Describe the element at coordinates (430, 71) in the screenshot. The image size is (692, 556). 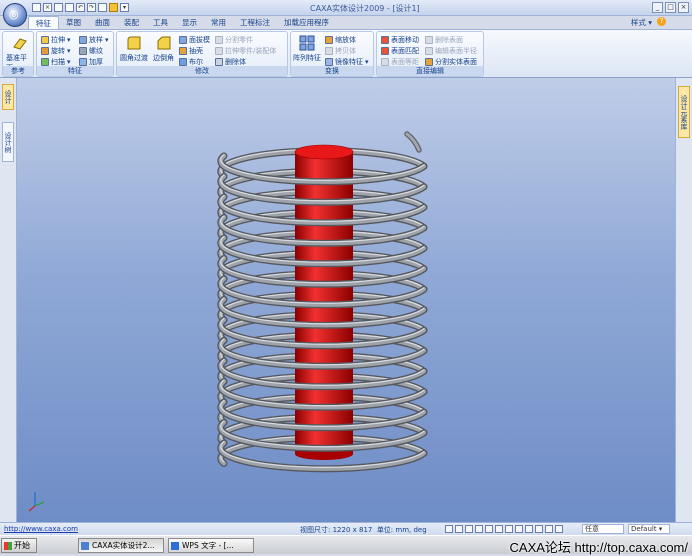
I see `group-direct-edit-label: 直接编辑` at that location.